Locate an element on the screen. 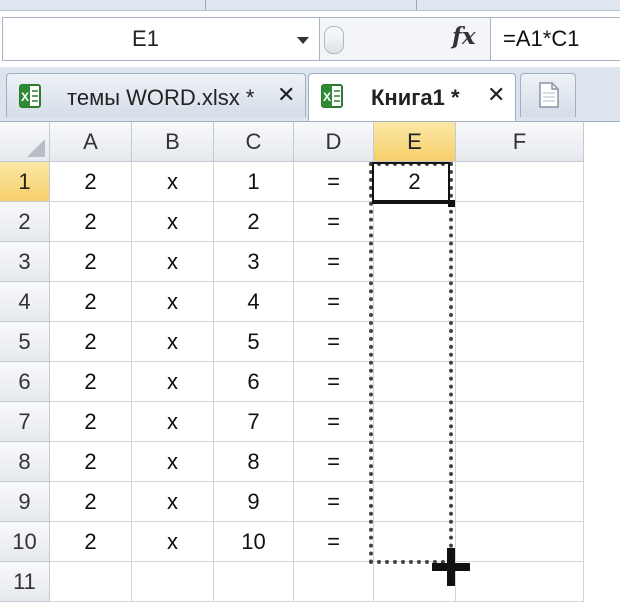  cell-f7 is located at coordinates (520, 422).